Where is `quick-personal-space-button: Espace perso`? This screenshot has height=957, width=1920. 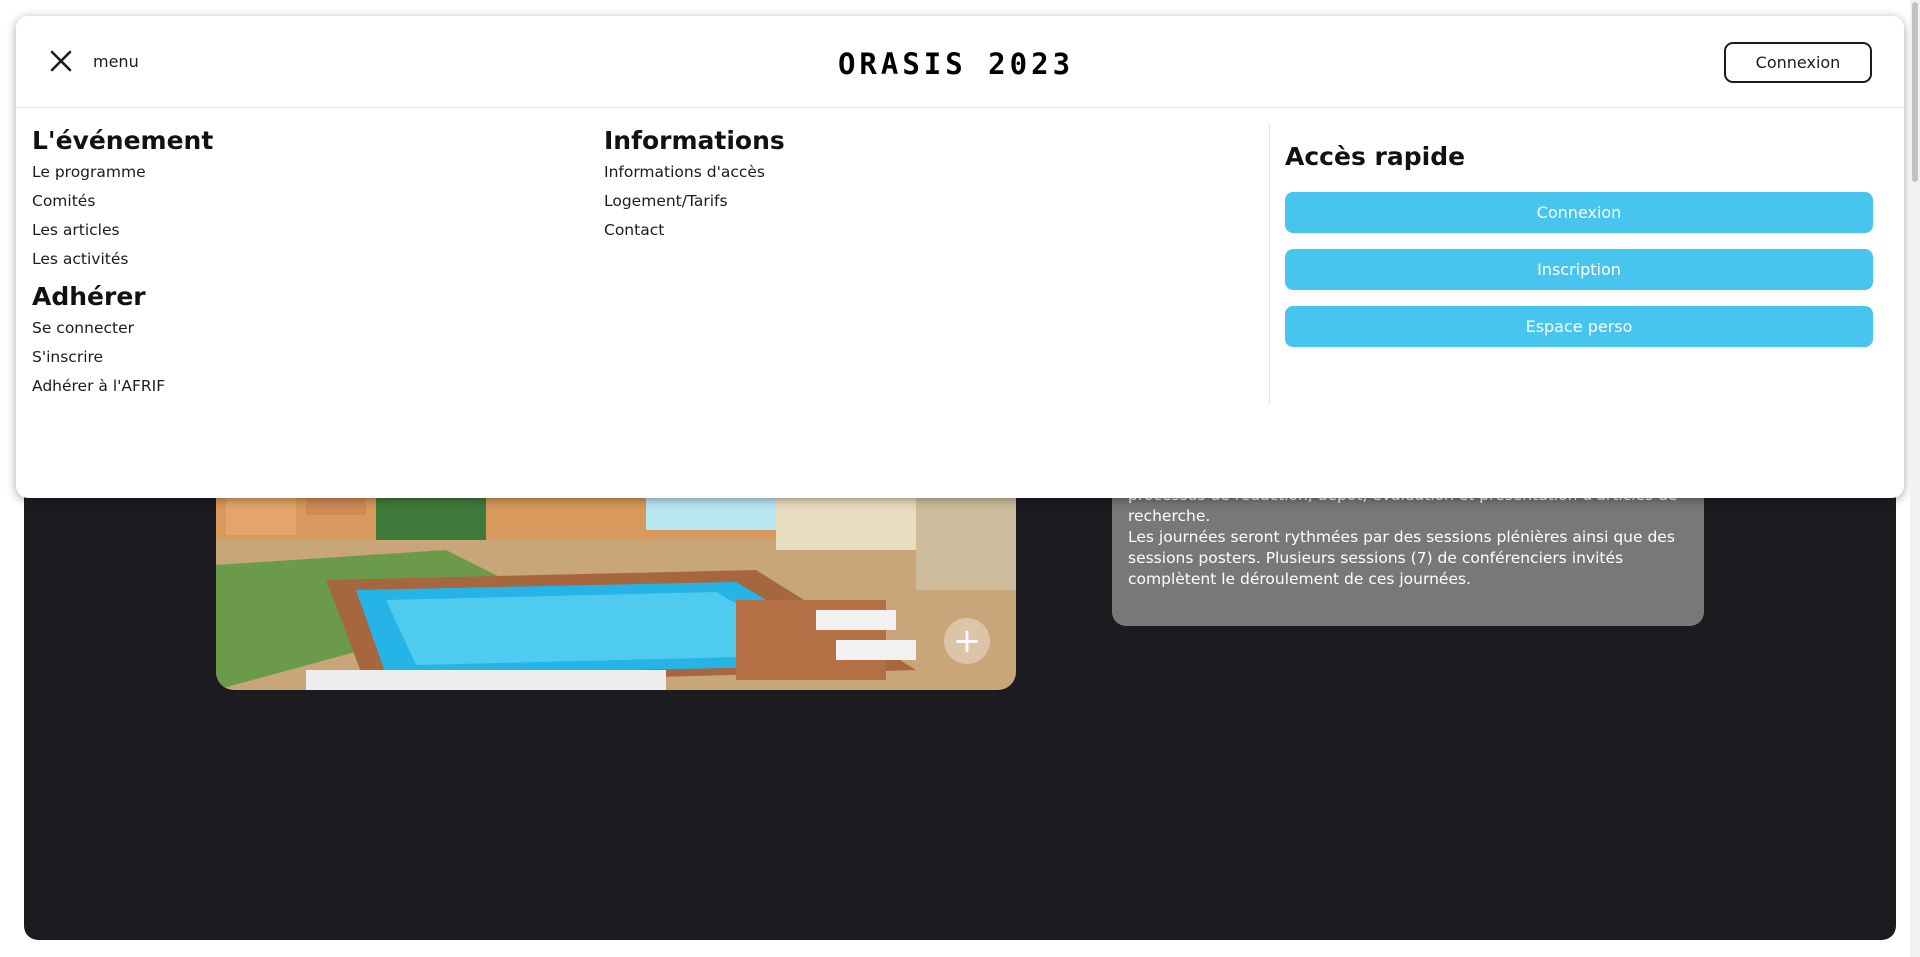
quick-personal-space-button: Espace perso is located at coordinates (1579, 326).